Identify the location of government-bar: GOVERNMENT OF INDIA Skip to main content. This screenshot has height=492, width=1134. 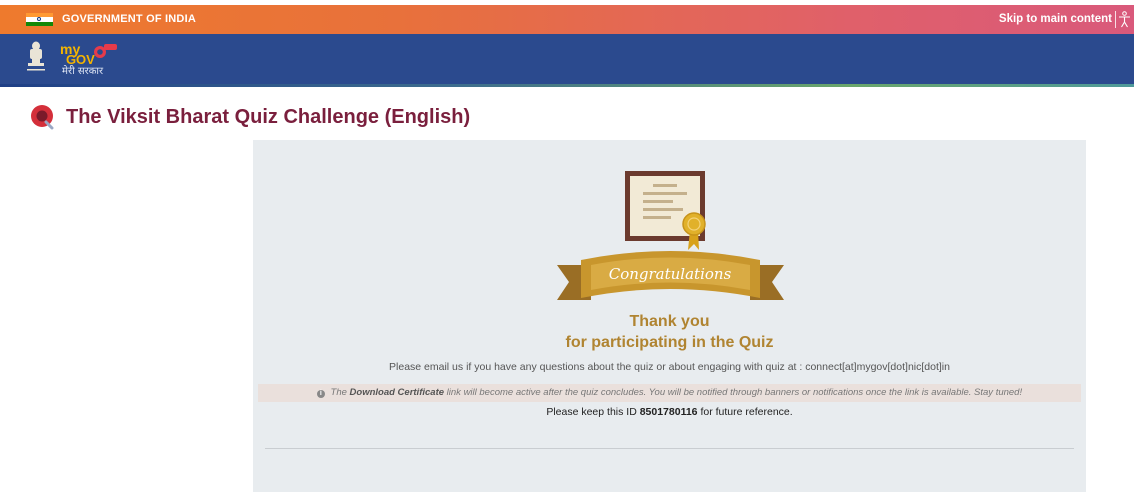
(567, 19).